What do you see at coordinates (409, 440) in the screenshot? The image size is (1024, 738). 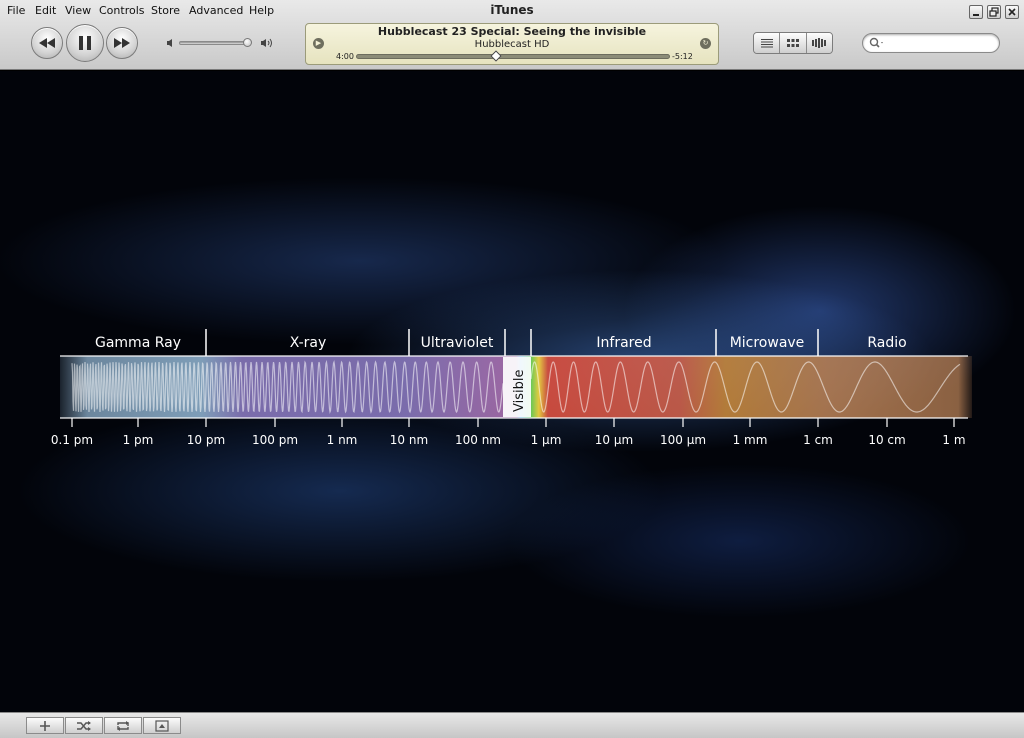 I see `scale-tick-label: 10 nm` at bounding box center [409, 440].